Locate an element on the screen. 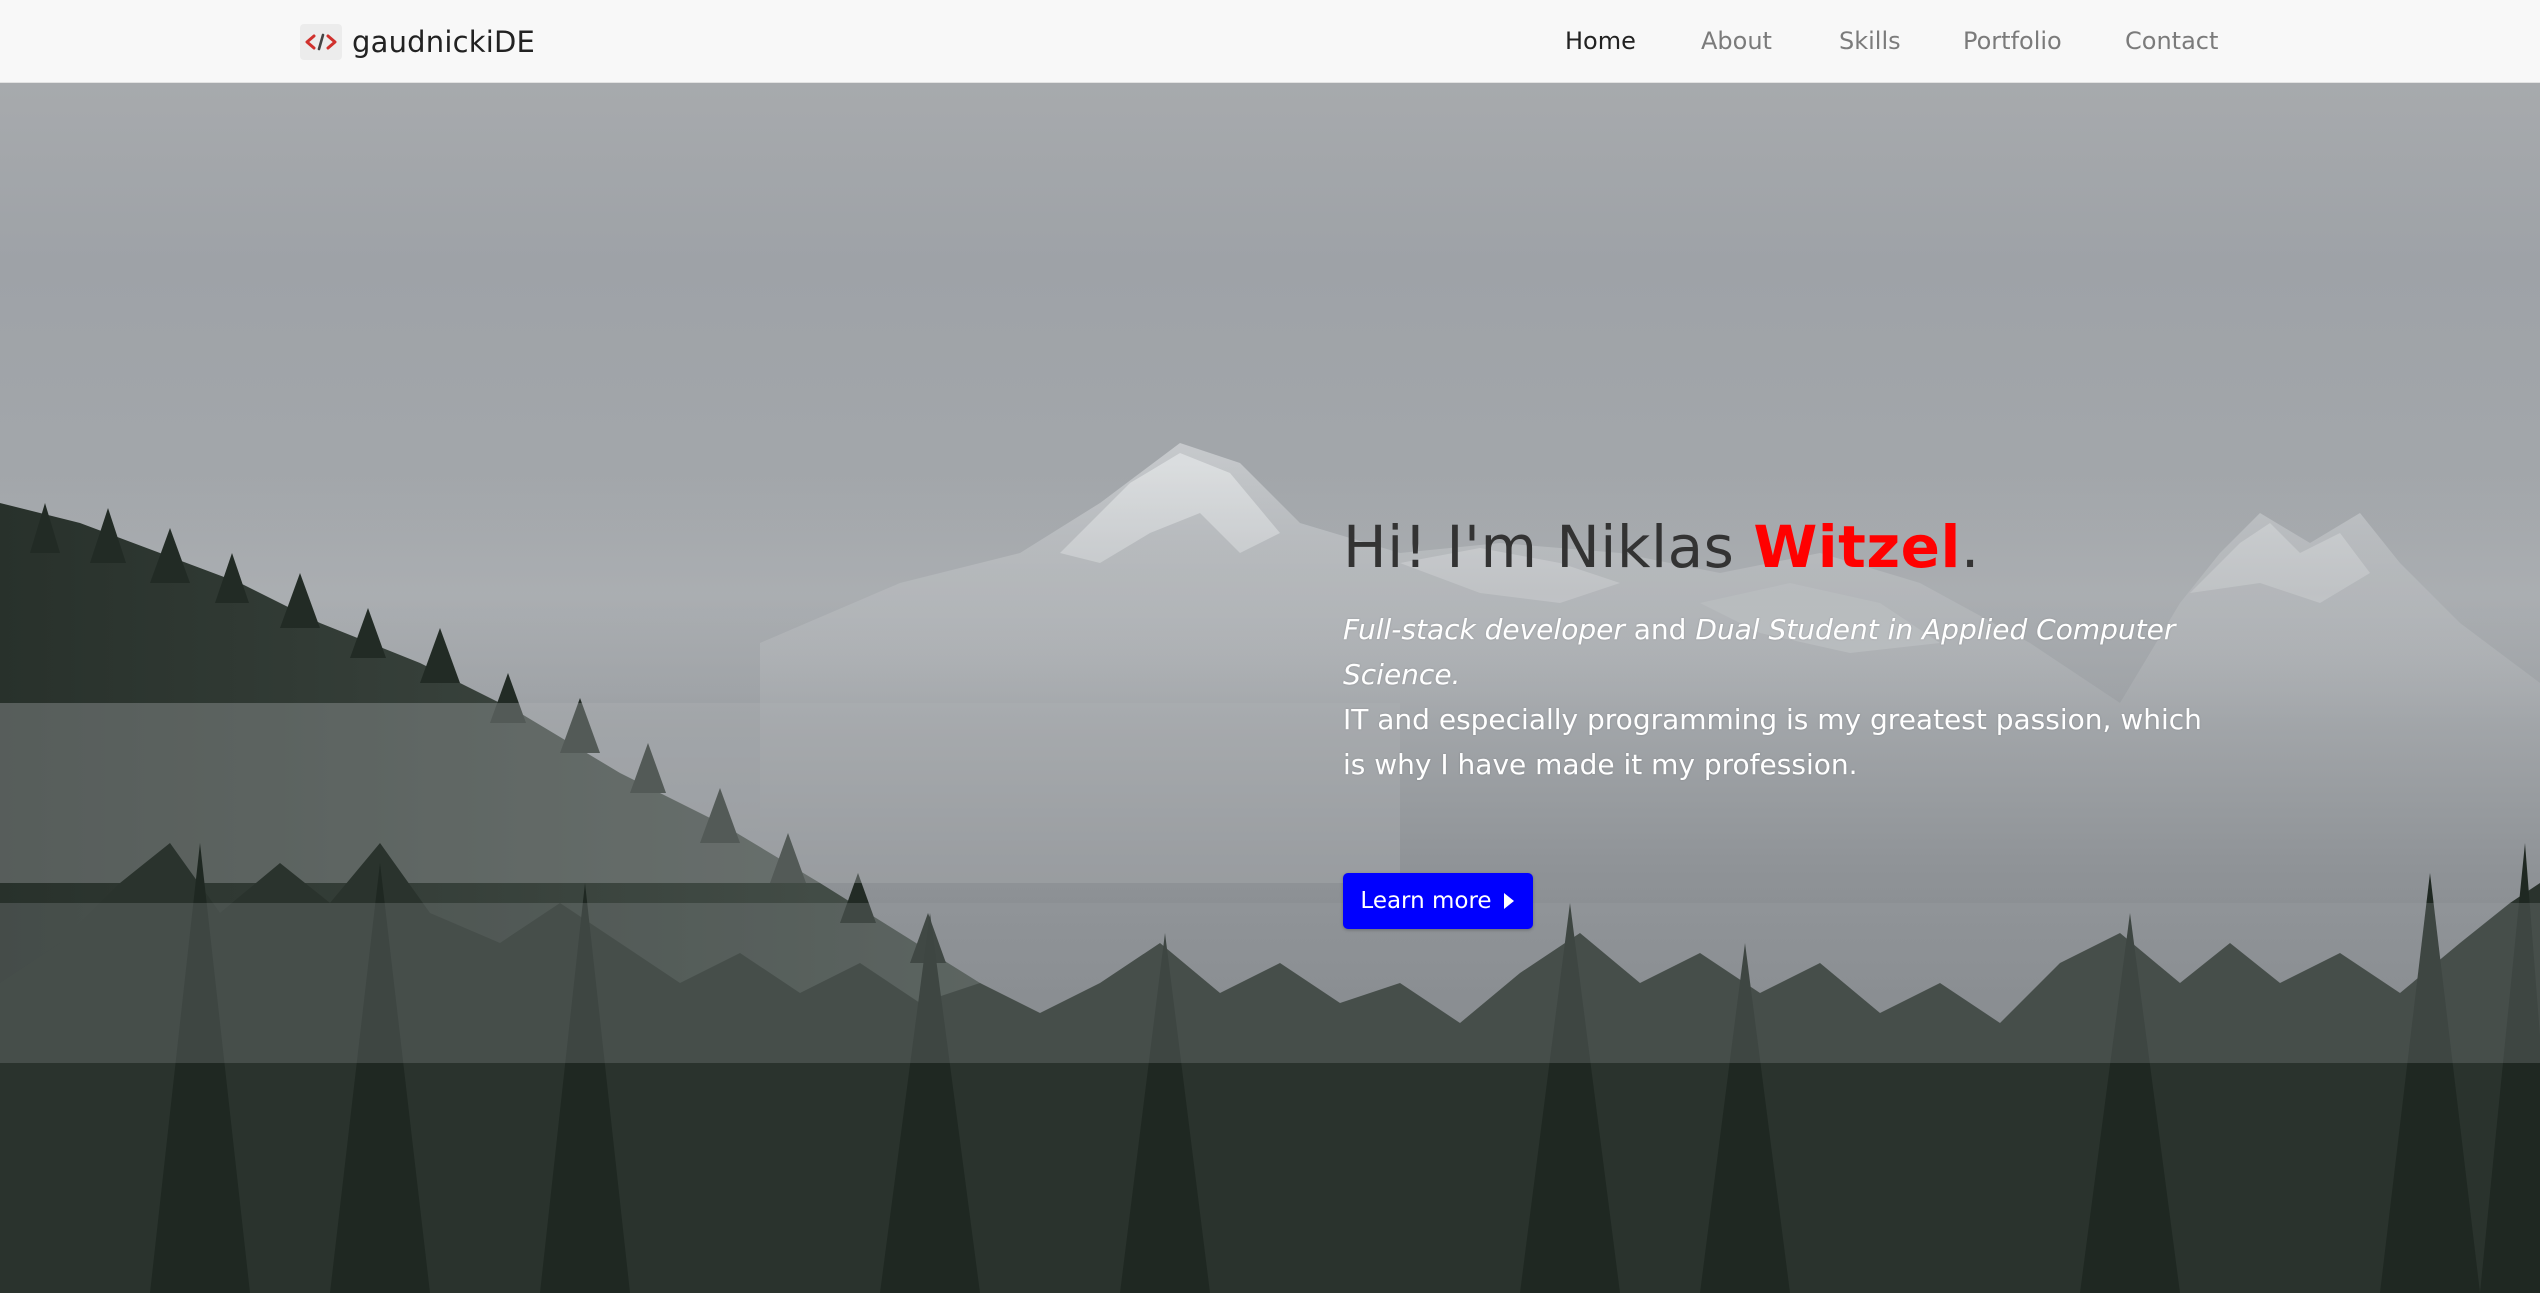  nav-skills: Skills is located at coordinates (1870, 41).